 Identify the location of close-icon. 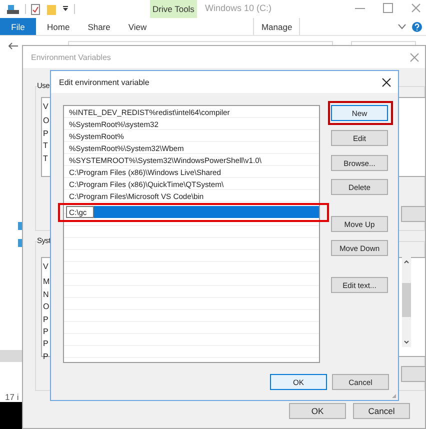
(386, 82).